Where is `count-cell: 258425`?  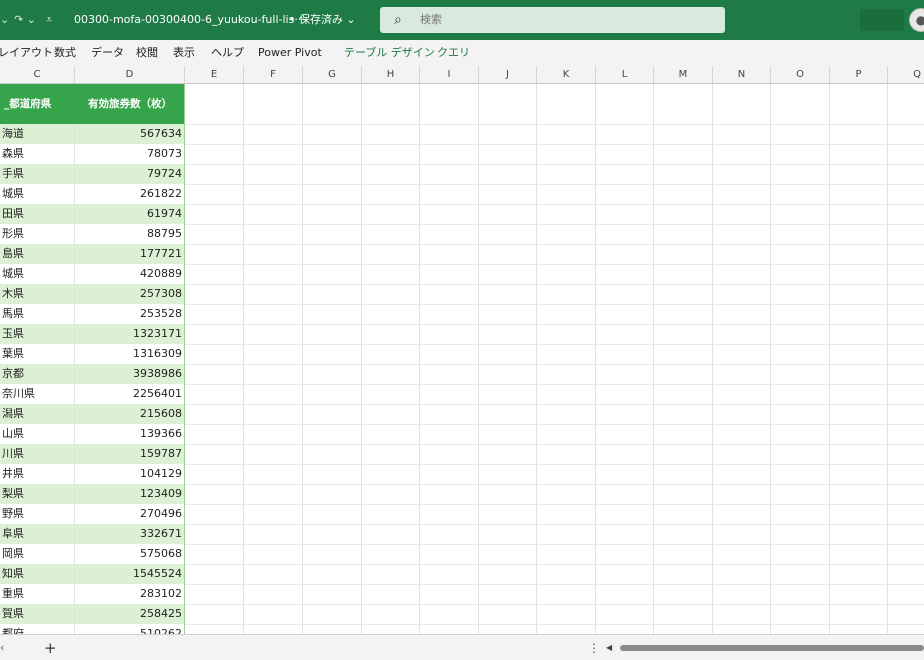 count-cell: 258425 is located at coordinates (130, 614).